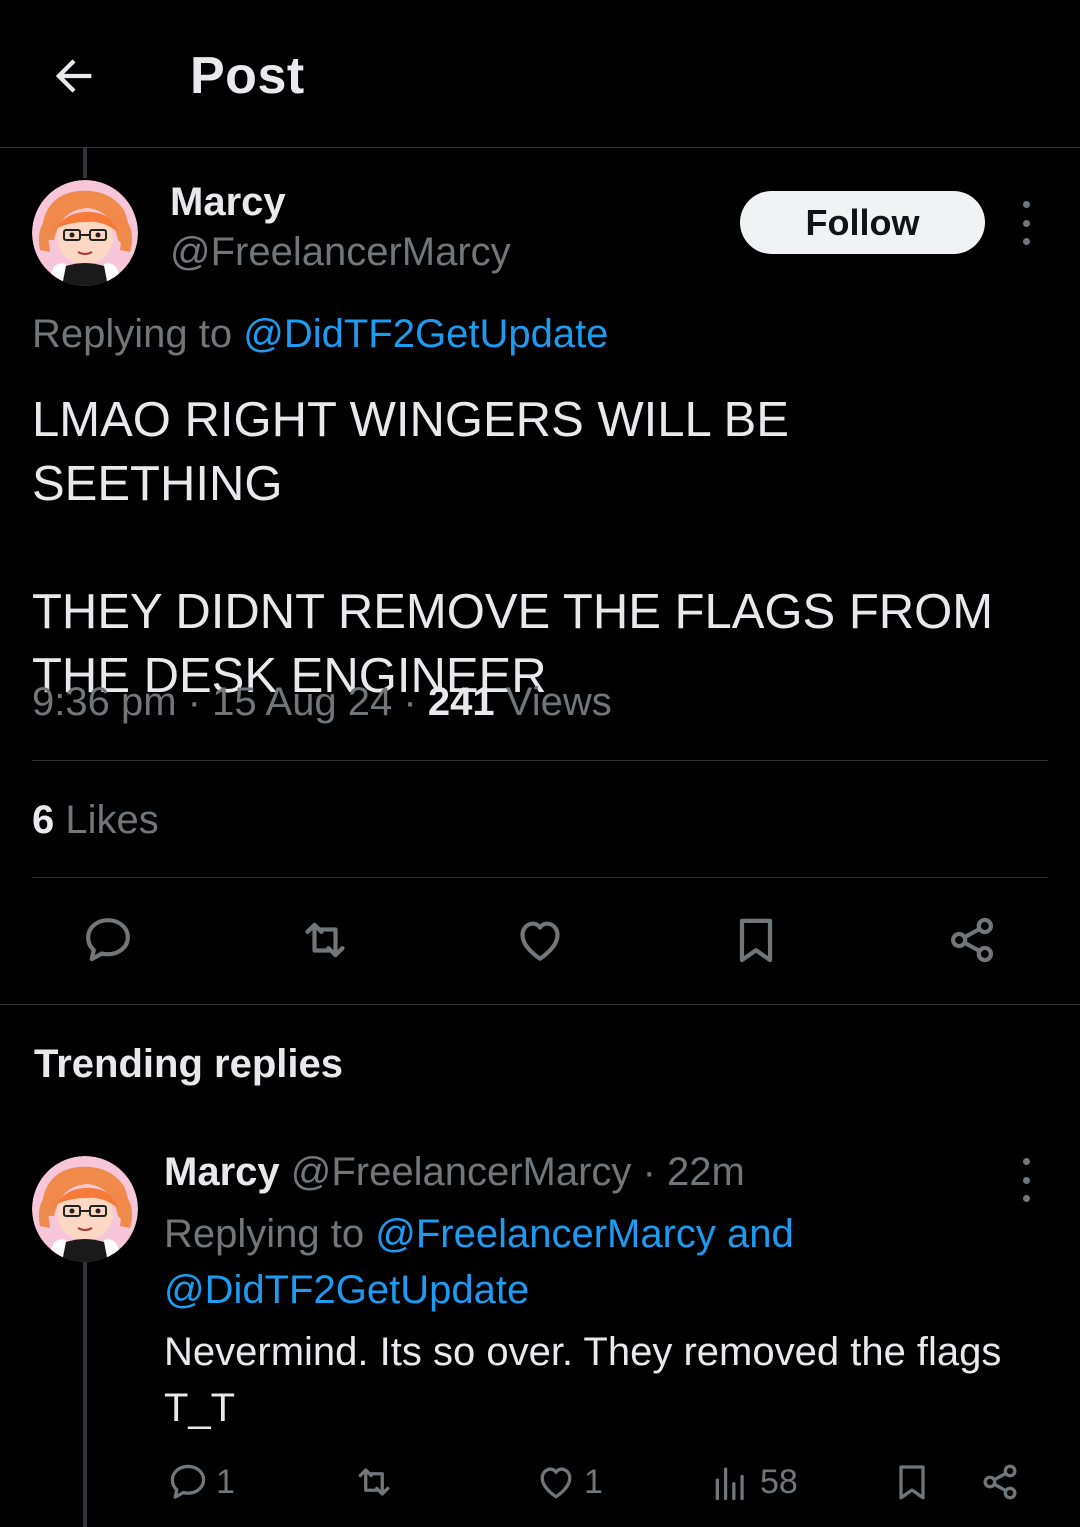 Image resolution: width=1080 pixels, height=1527 pixels. I want to click on like-button, so click(540, 940).